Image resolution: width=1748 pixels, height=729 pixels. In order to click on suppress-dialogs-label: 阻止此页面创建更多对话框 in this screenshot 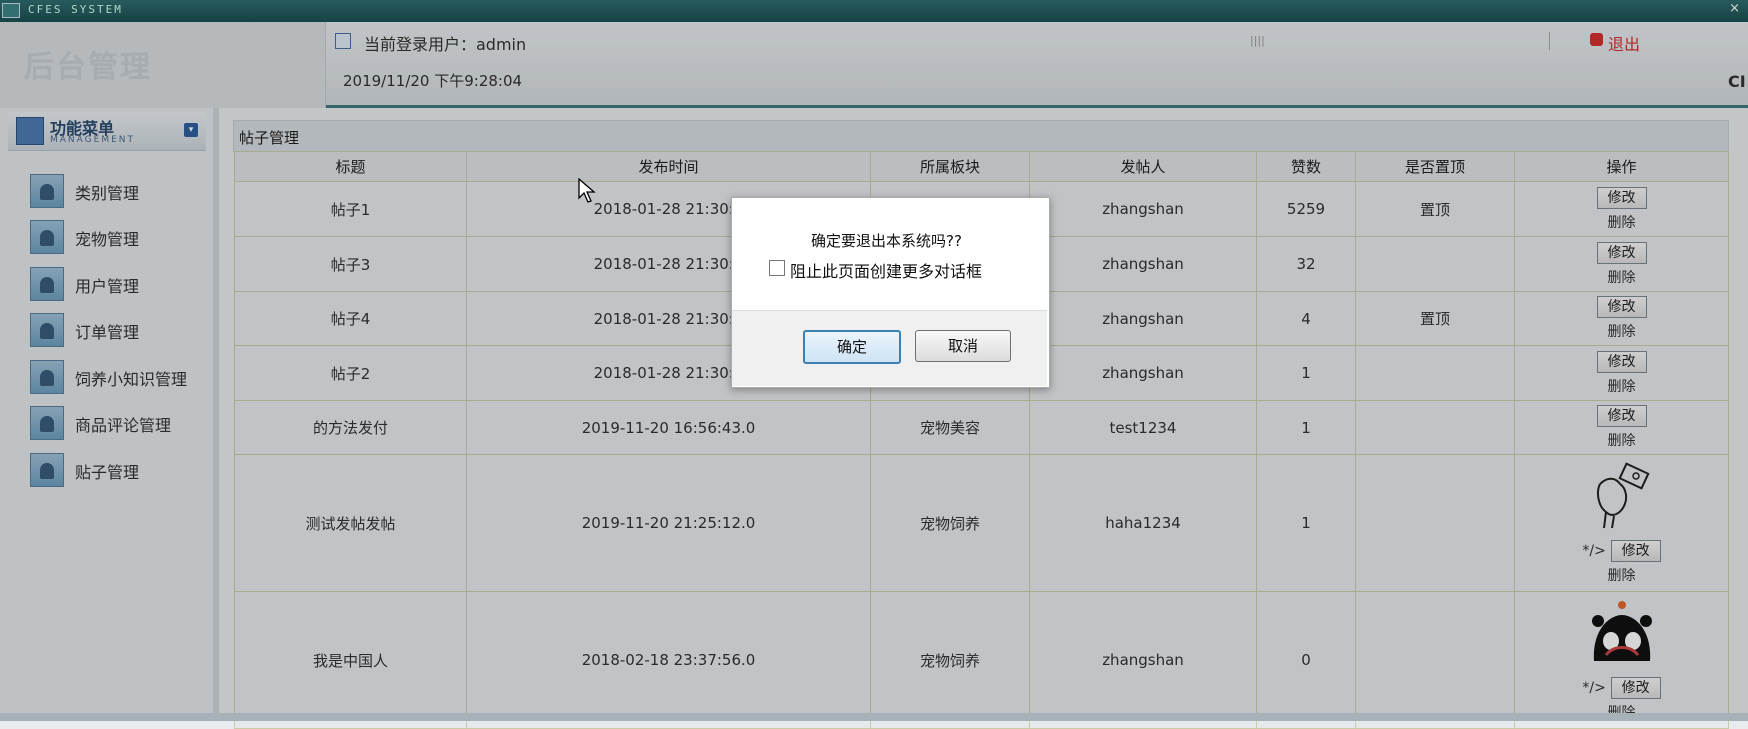, I will do `click(886, 270)`.